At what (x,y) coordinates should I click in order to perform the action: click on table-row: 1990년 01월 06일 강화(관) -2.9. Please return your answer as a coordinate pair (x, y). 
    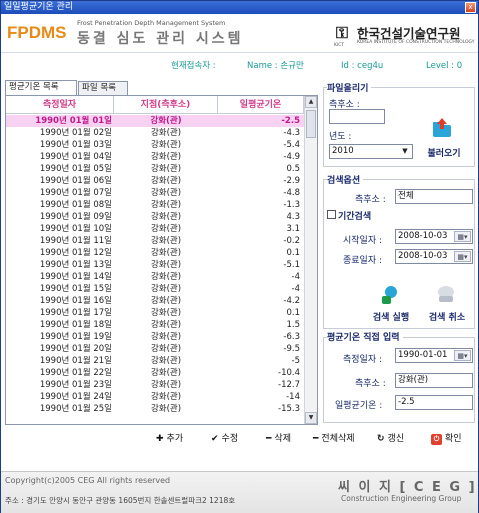
    Looking at the image, I should click on (155, 181).